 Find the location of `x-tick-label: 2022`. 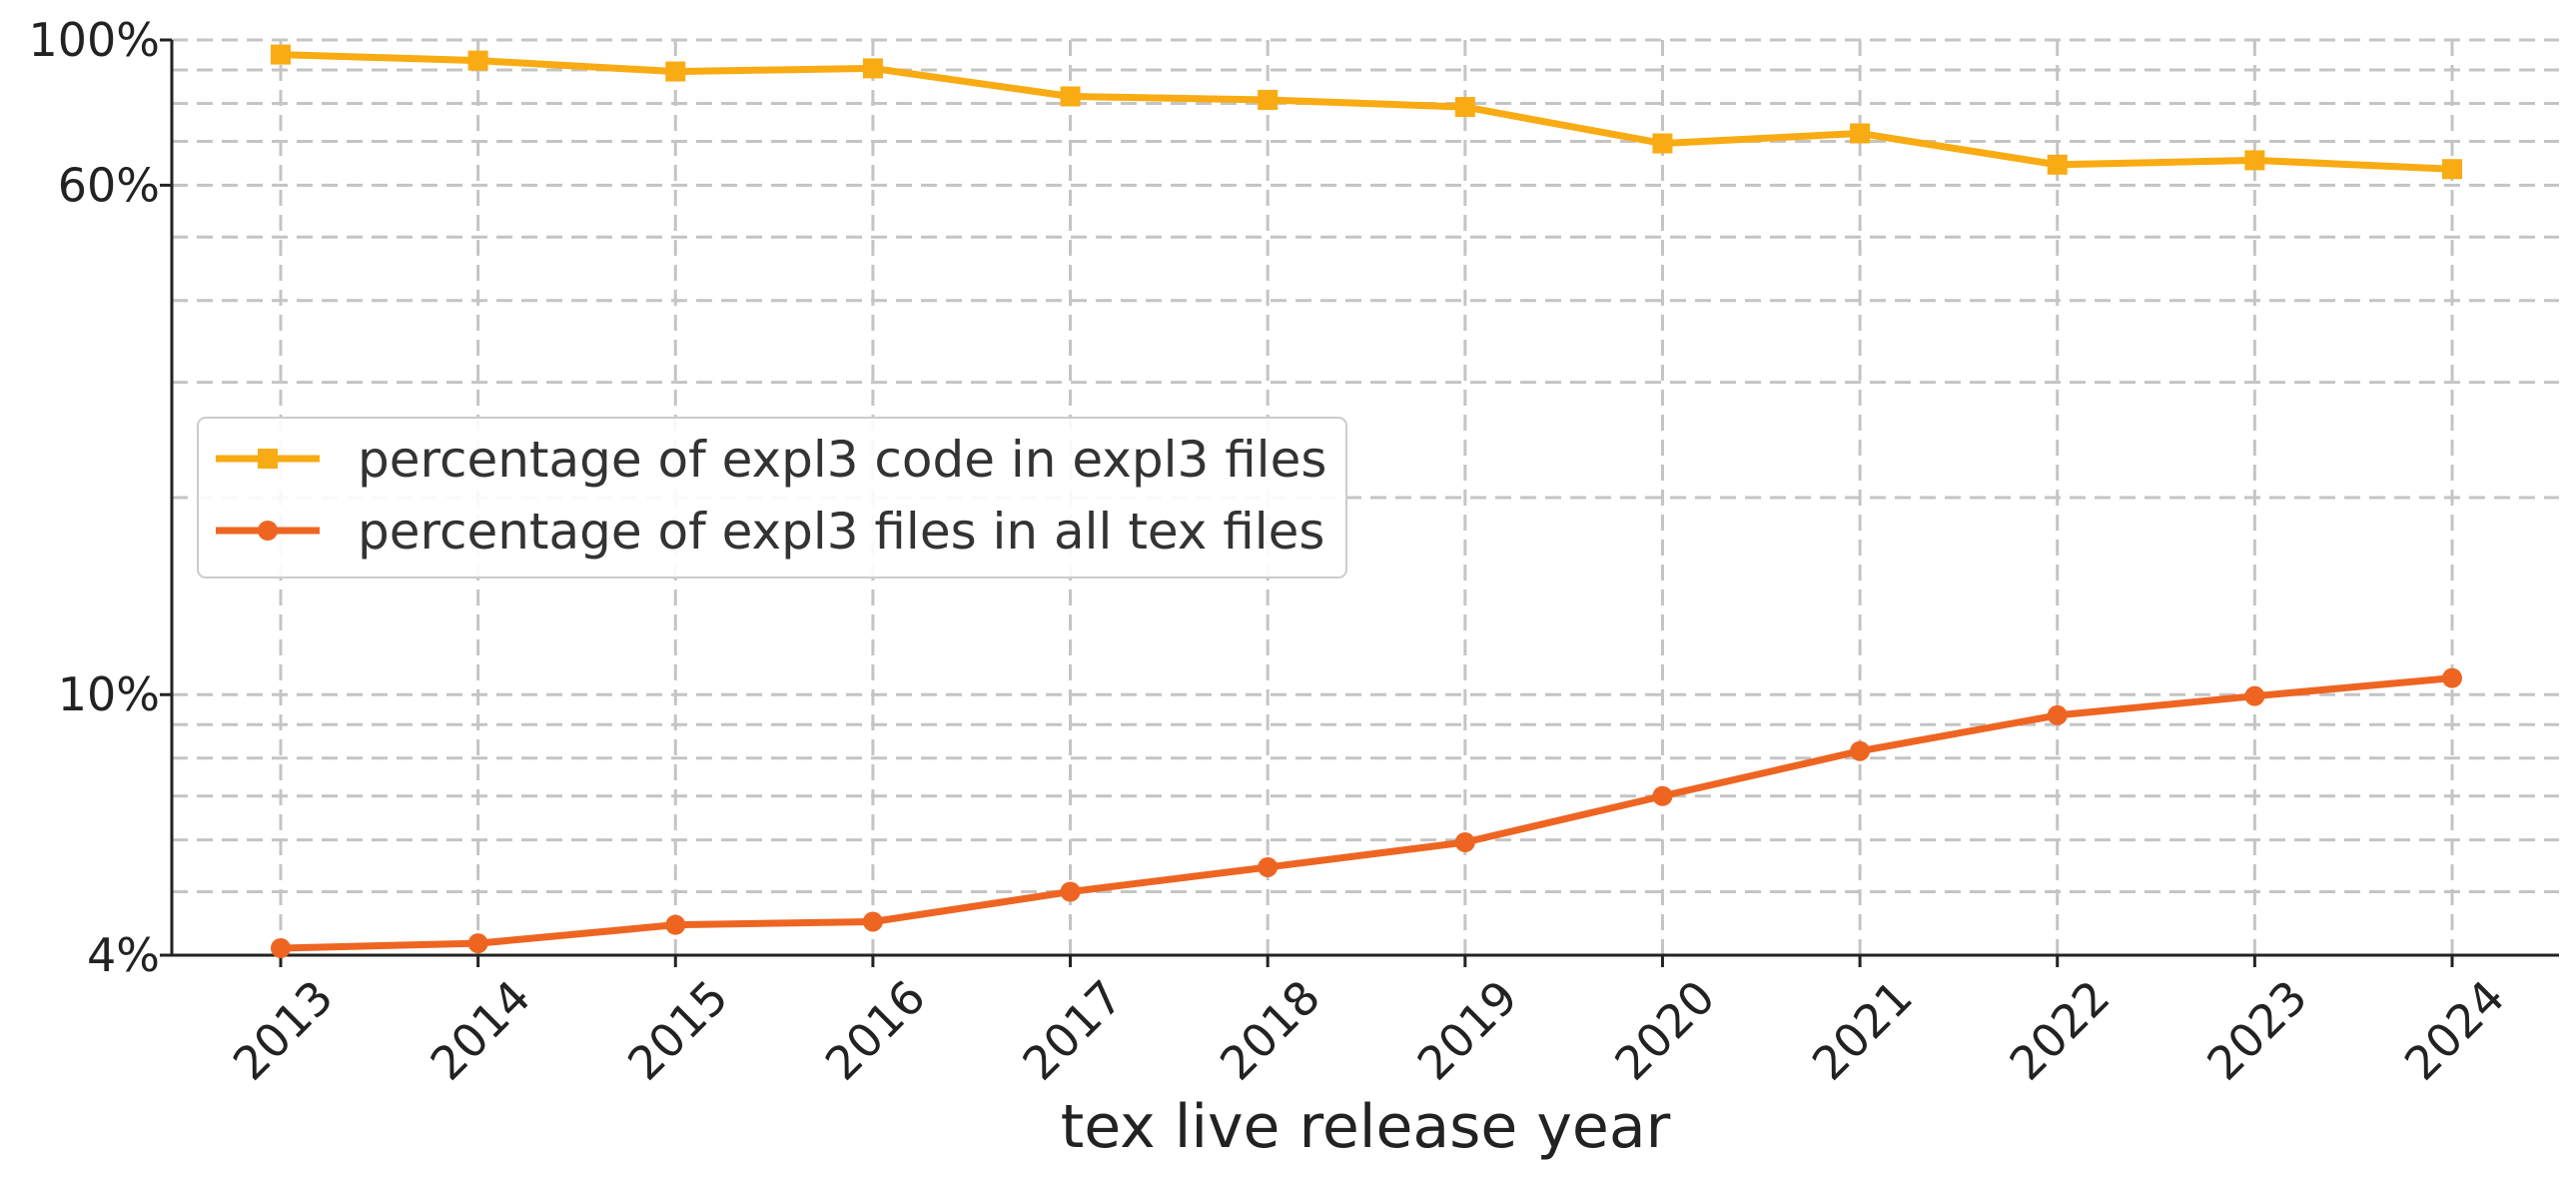

x-tick-label: 2022 is located at coordinates (2061, 1030).